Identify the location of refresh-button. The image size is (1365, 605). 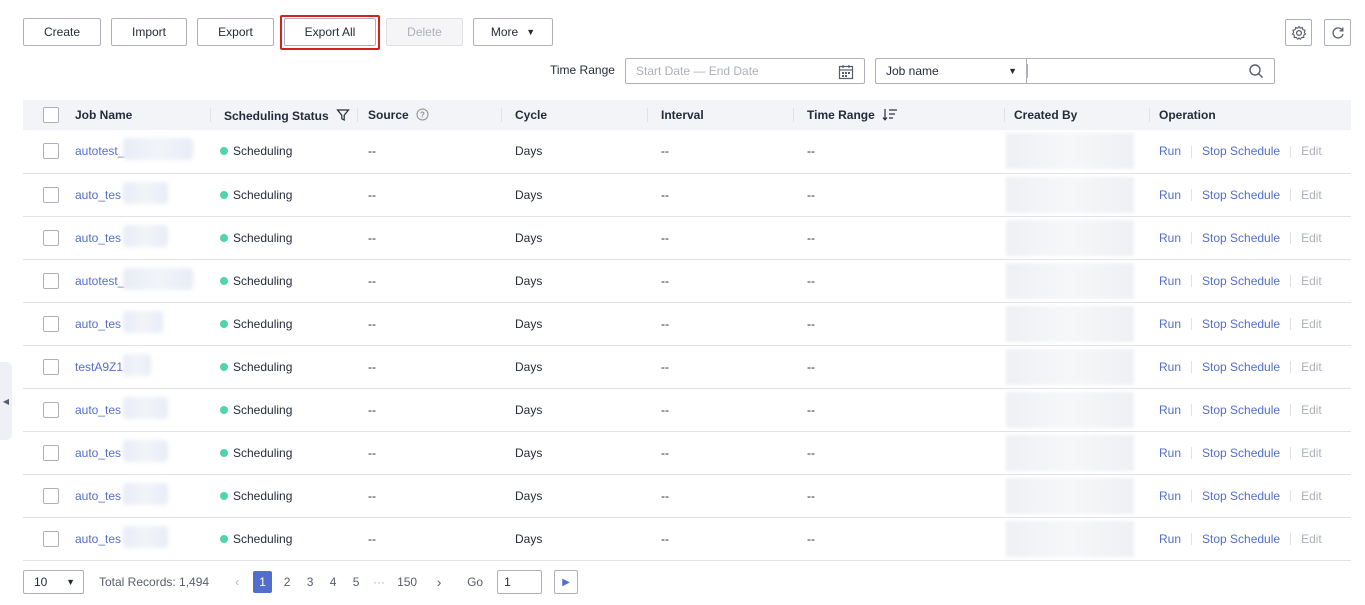
(1337, 32).